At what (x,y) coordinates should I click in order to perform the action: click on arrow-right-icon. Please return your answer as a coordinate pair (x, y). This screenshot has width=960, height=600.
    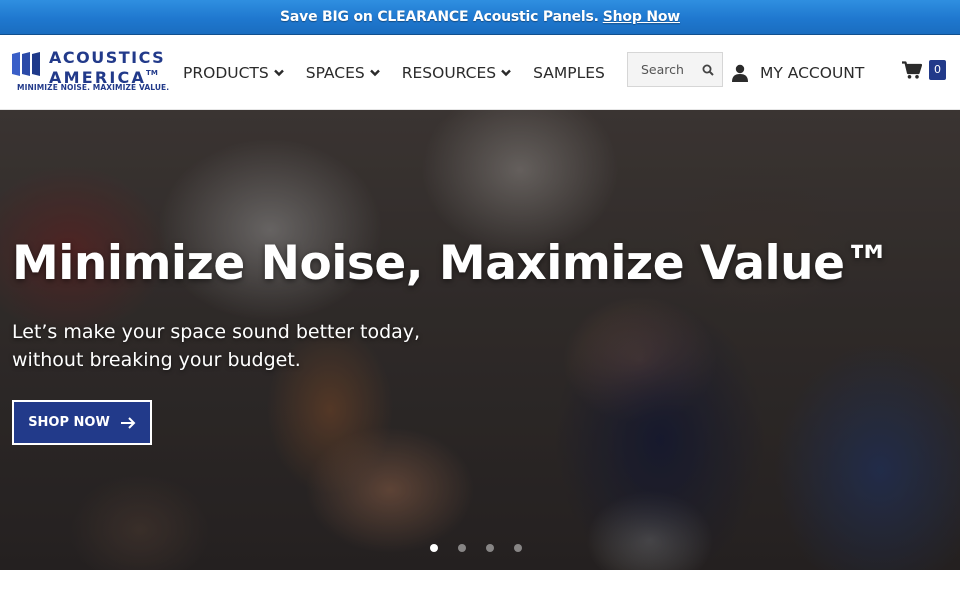
    Looking at the image, I should click on (128, 422).